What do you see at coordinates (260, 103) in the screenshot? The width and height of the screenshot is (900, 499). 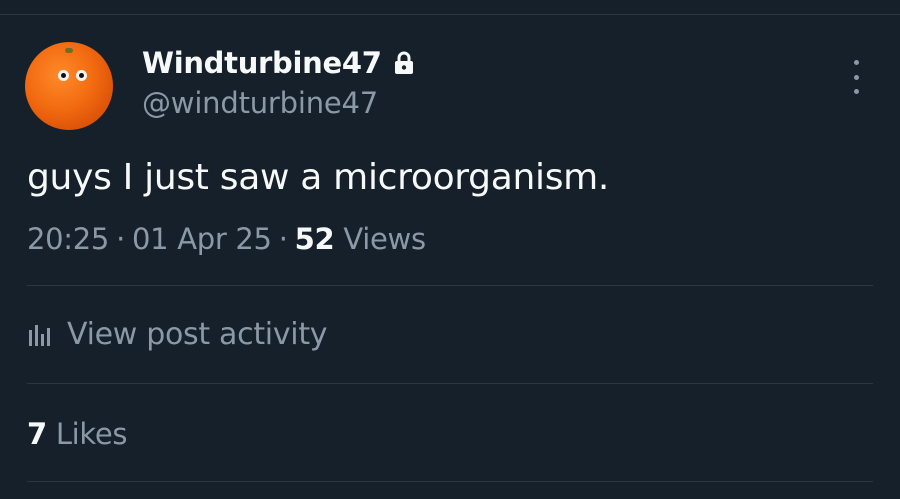 I see `author-handle: @windturbine47` at bounding box center [260, 103].